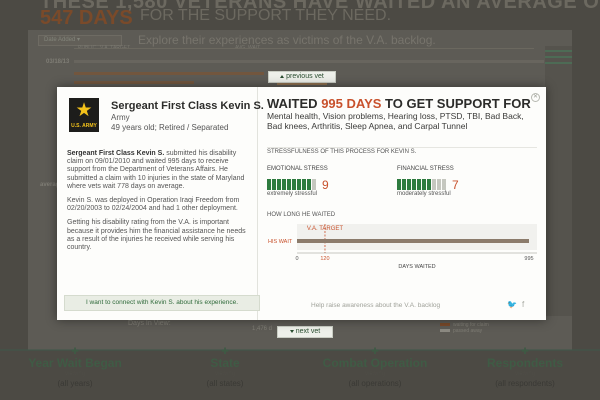 This screenshot has width=600, height=400. I want to click on x-tick-label: 995, so click(528, 259).